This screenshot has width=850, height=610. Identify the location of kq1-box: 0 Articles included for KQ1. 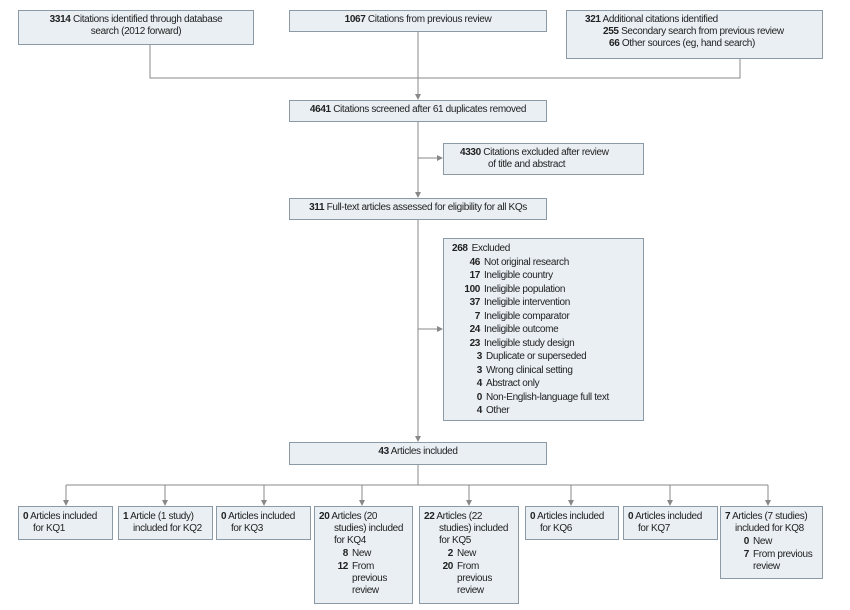
(65, 523).